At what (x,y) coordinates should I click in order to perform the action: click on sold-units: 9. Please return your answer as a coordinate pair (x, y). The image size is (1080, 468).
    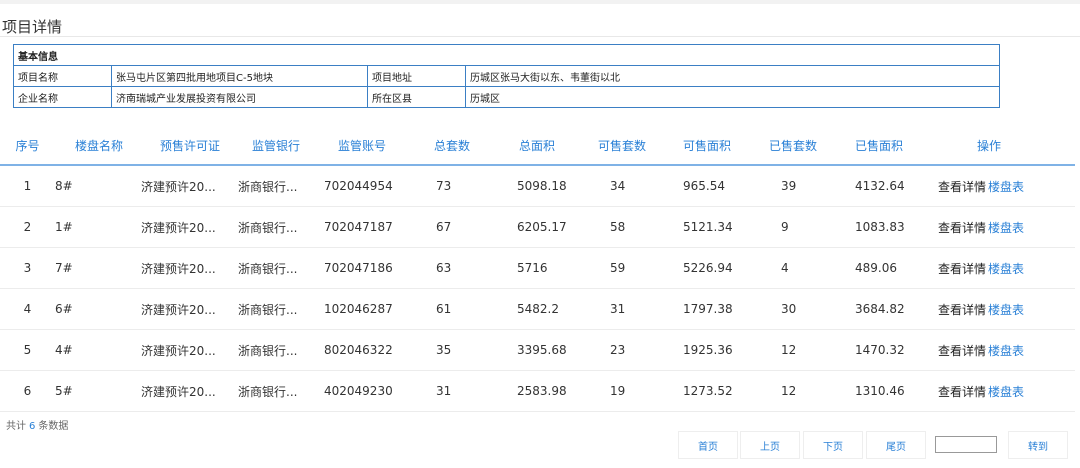
    Looking at the image, I should click on (810, 227).